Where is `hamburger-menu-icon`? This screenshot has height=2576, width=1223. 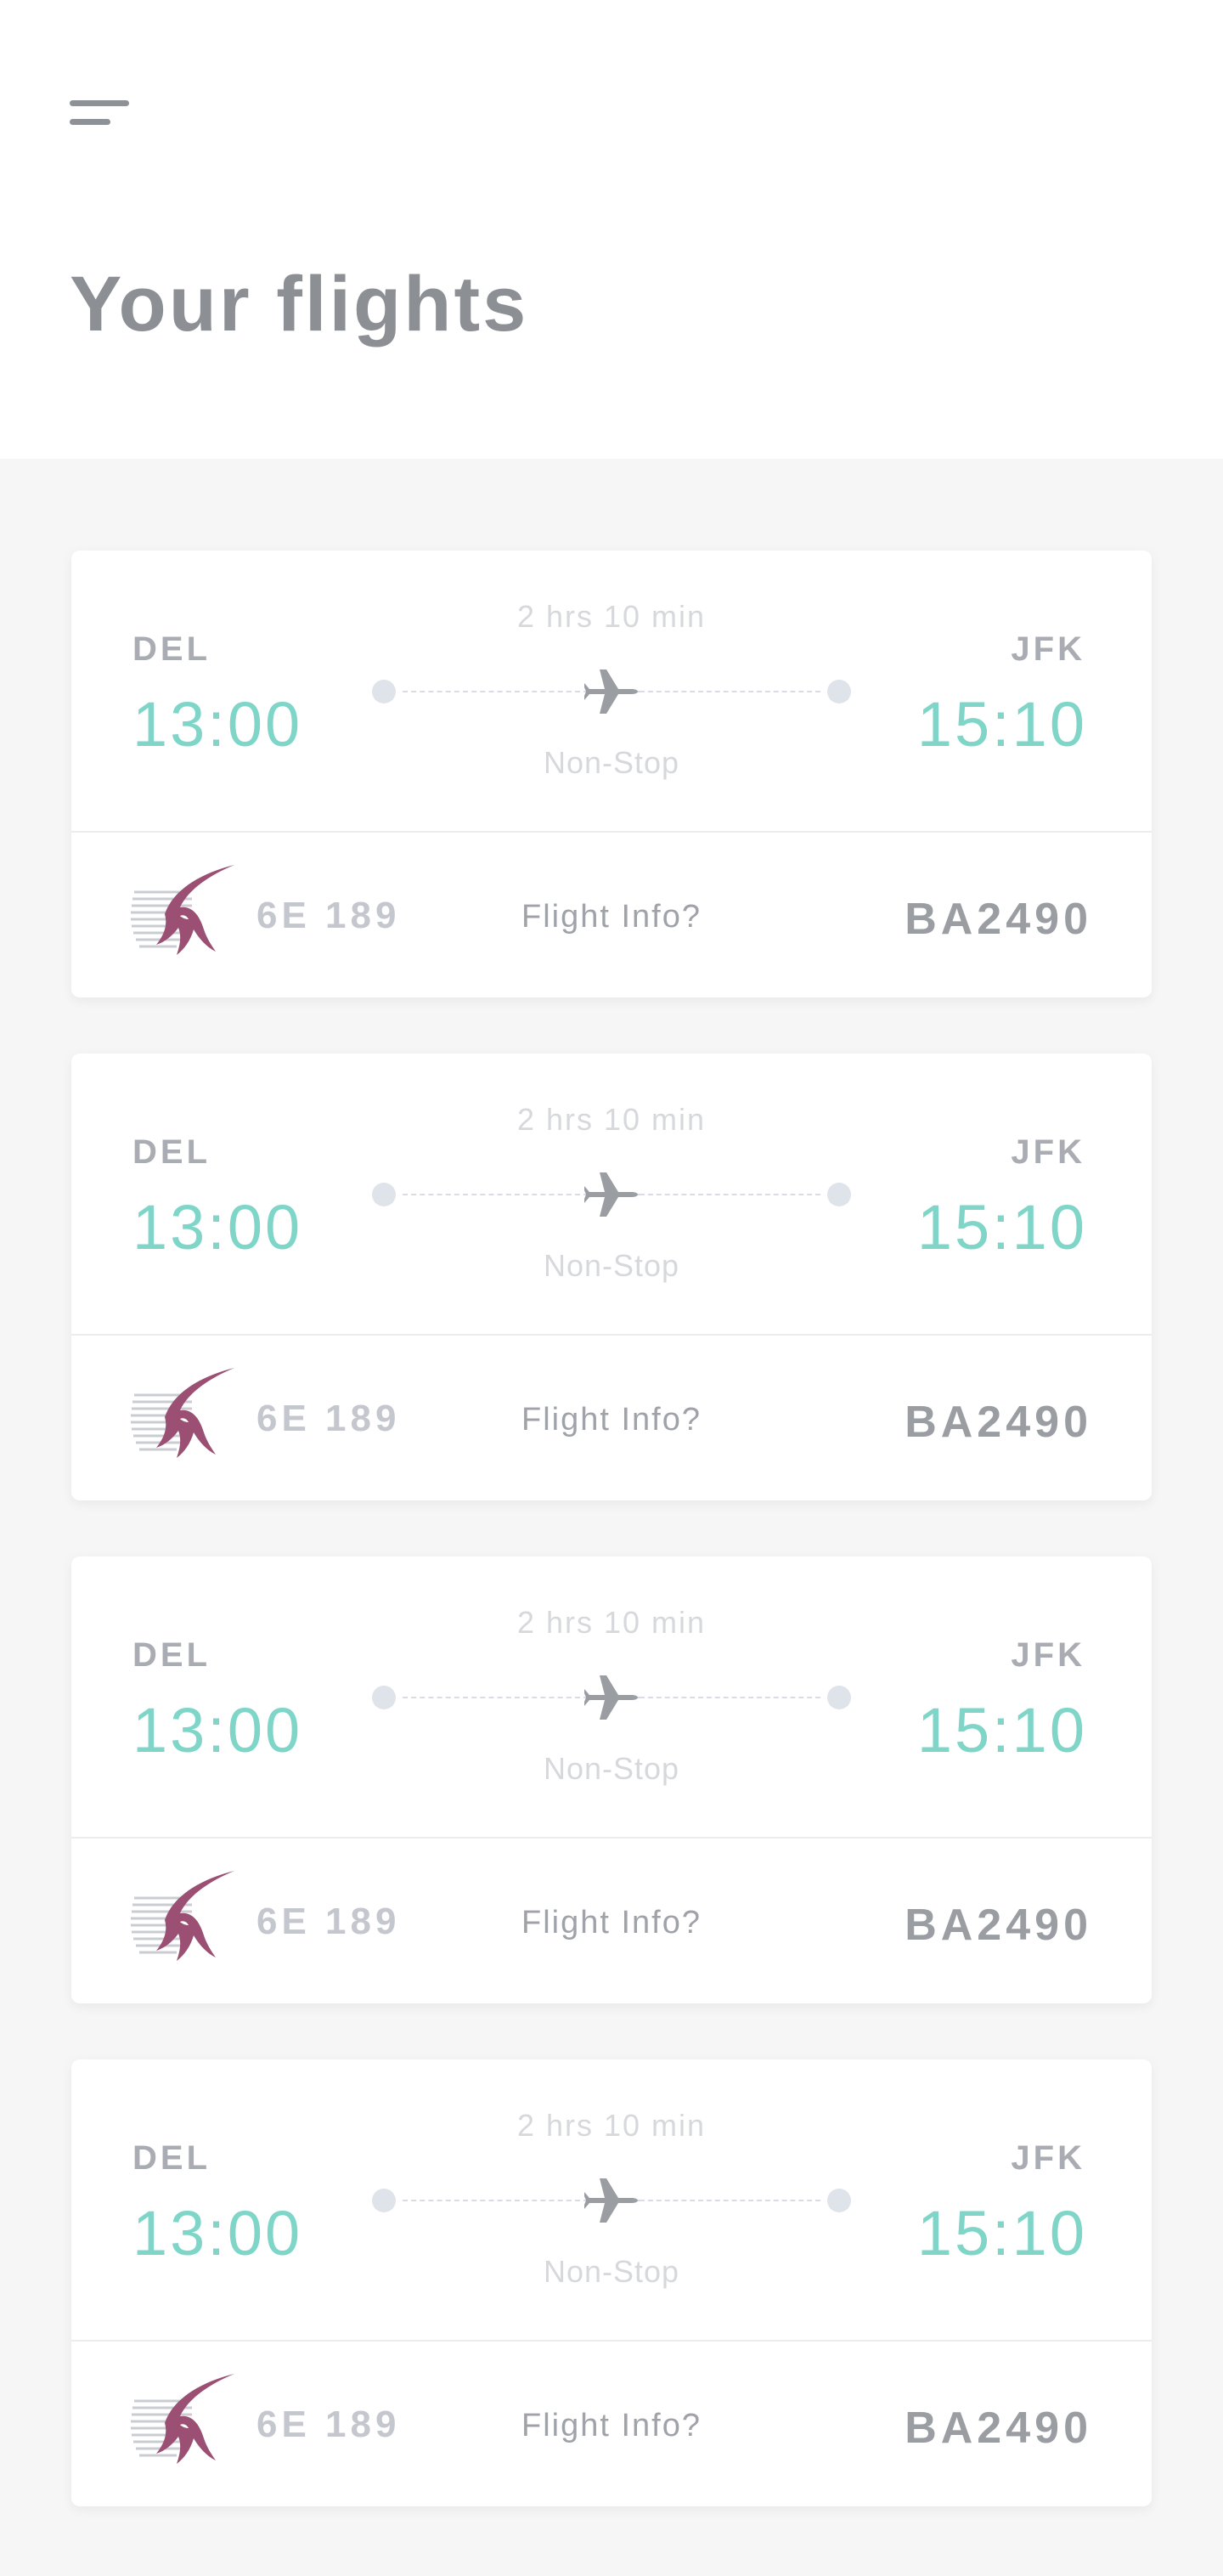 hamburger-menu-icon is located at coordinates (100, 116).